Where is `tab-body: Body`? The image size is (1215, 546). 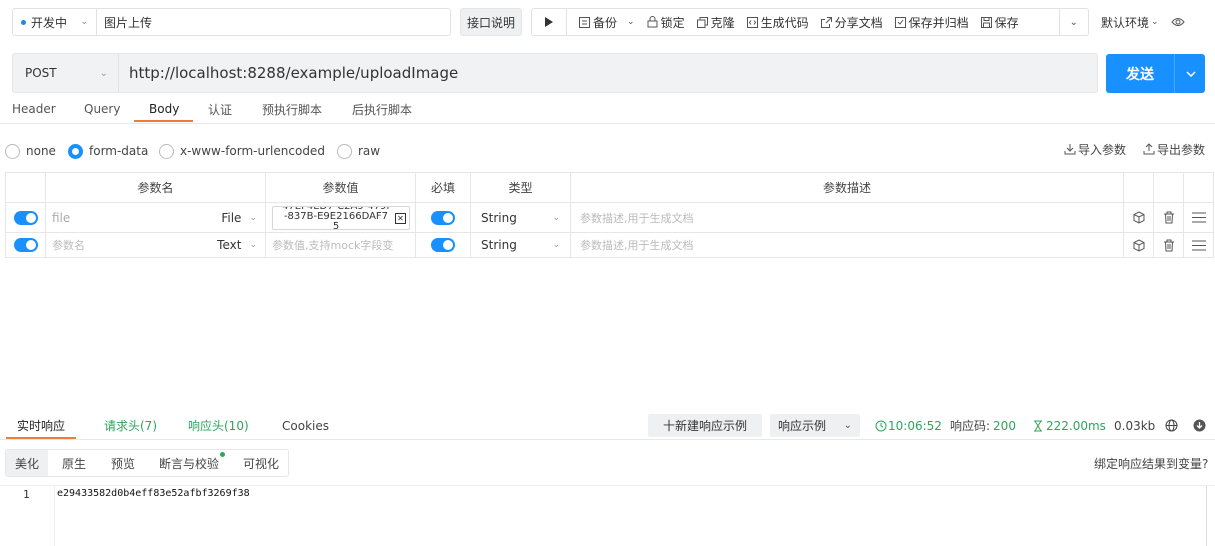
tab-body: Body is located at coordinates (164, 109).